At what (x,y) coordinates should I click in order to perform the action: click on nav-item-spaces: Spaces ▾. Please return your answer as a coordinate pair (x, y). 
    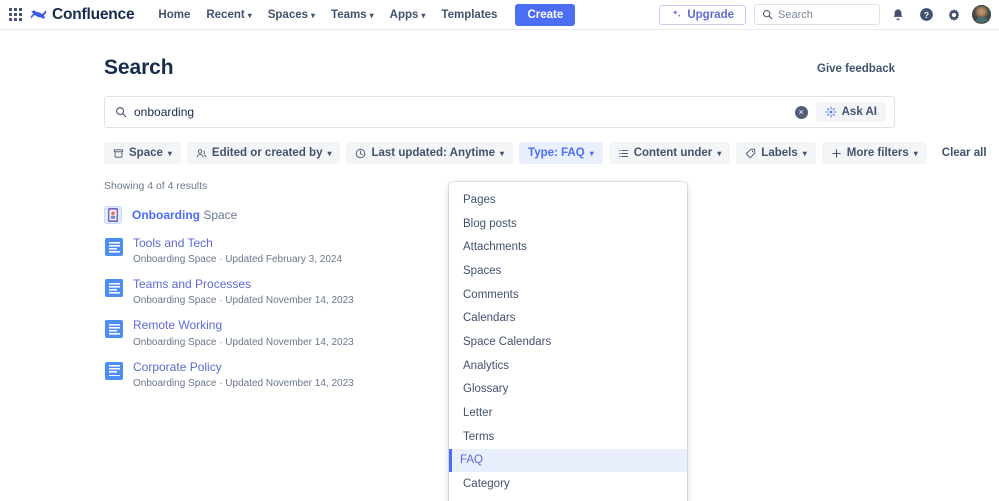
    Looking at the image, I should click on (291, 15).